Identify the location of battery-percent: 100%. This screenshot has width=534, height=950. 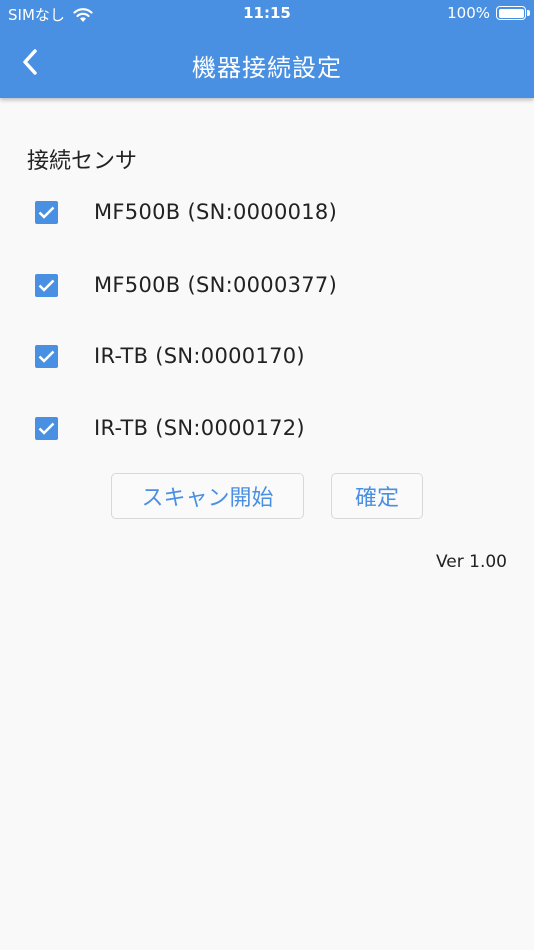
(468, 13).